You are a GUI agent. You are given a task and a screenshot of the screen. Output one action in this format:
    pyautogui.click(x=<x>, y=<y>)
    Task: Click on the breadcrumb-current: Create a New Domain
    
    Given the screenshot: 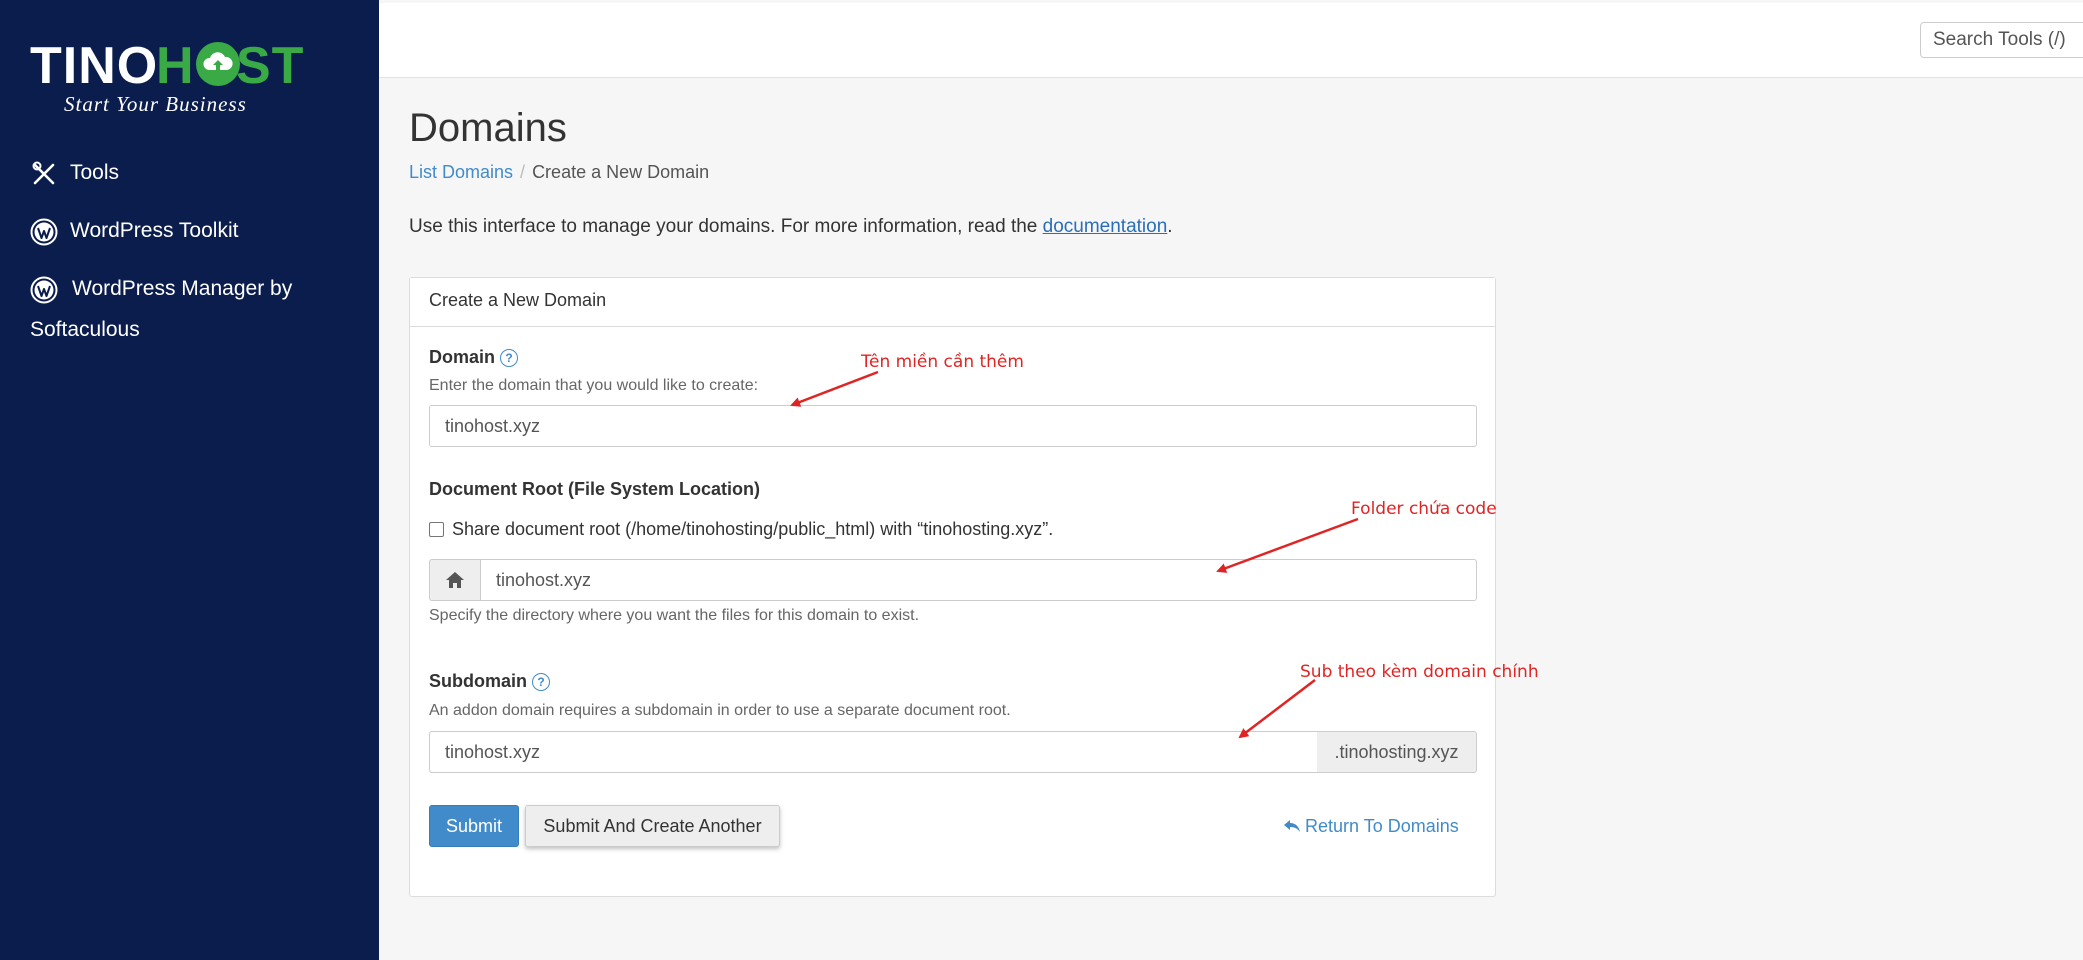 What is the action you would take?
    pyautogui.click(x=621, y=172)
    